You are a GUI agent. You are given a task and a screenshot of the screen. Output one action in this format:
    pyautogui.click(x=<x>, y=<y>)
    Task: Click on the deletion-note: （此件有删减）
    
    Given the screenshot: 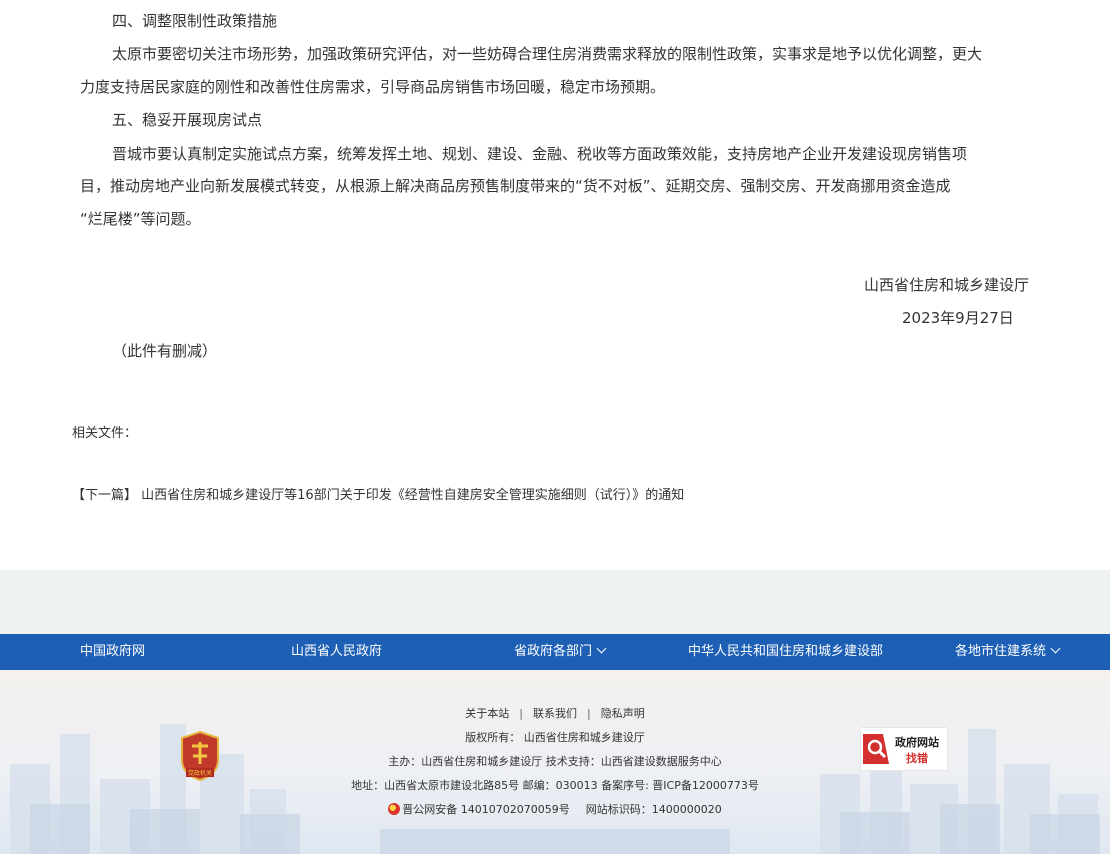 What is the action you would take?
    pyautogui.click(x=165, y=351)
    